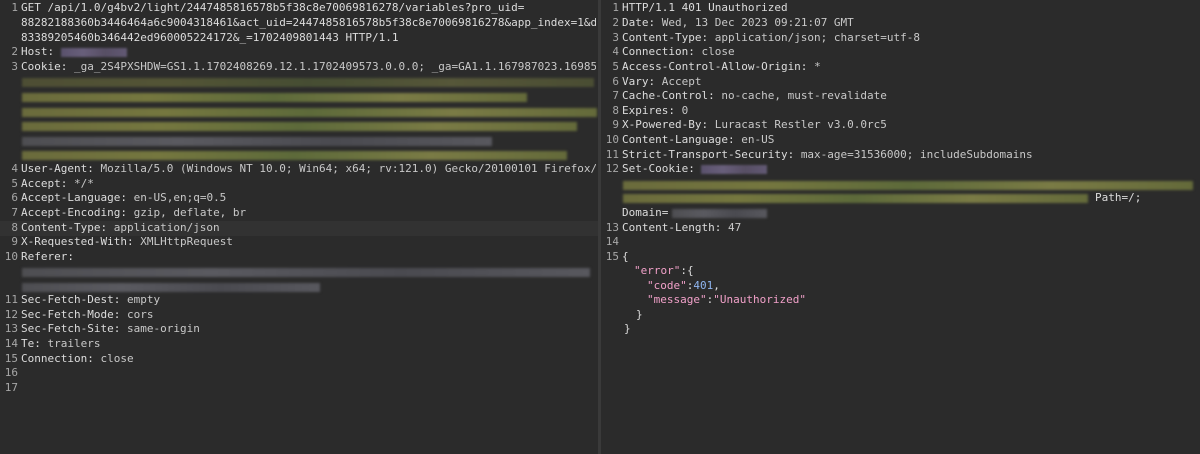 The image size is (1200, 454). What do you see at coordinates (900, 213) in the screenshot?
I see `response-line-domain: Domain=` at bounding box center [900, 213].